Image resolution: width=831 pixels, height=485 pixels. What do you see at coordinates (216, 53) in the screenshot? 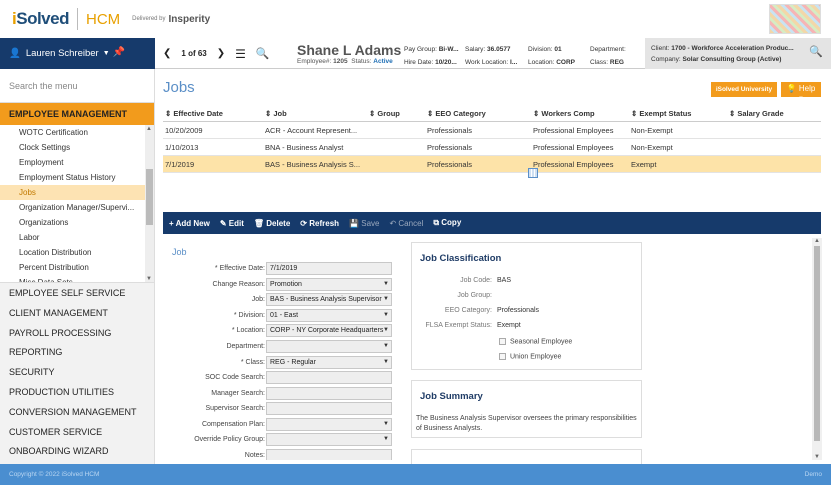
I see `employee-navigator: ❮ 1 of 63 ❯ ☰ 🔍` at bounding box center [216, 53].